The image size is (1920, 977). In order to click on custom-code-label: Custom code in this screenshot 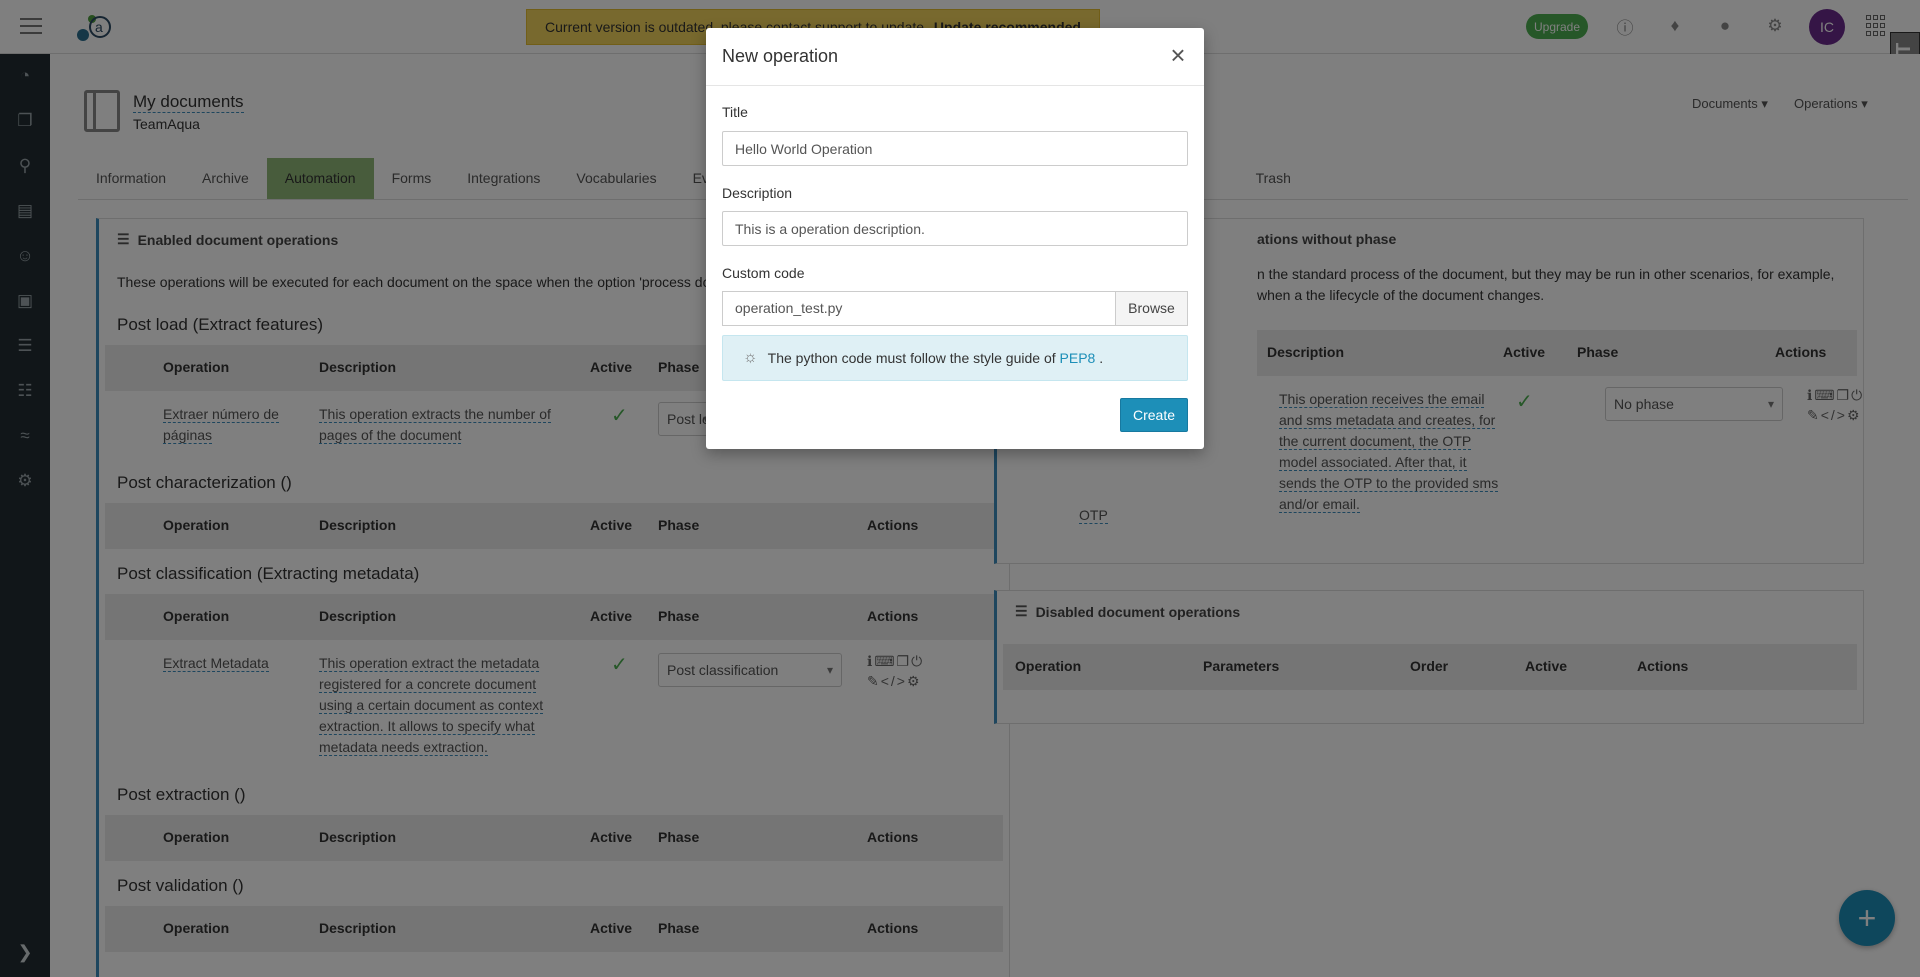, I will do `click(763, 273)`.